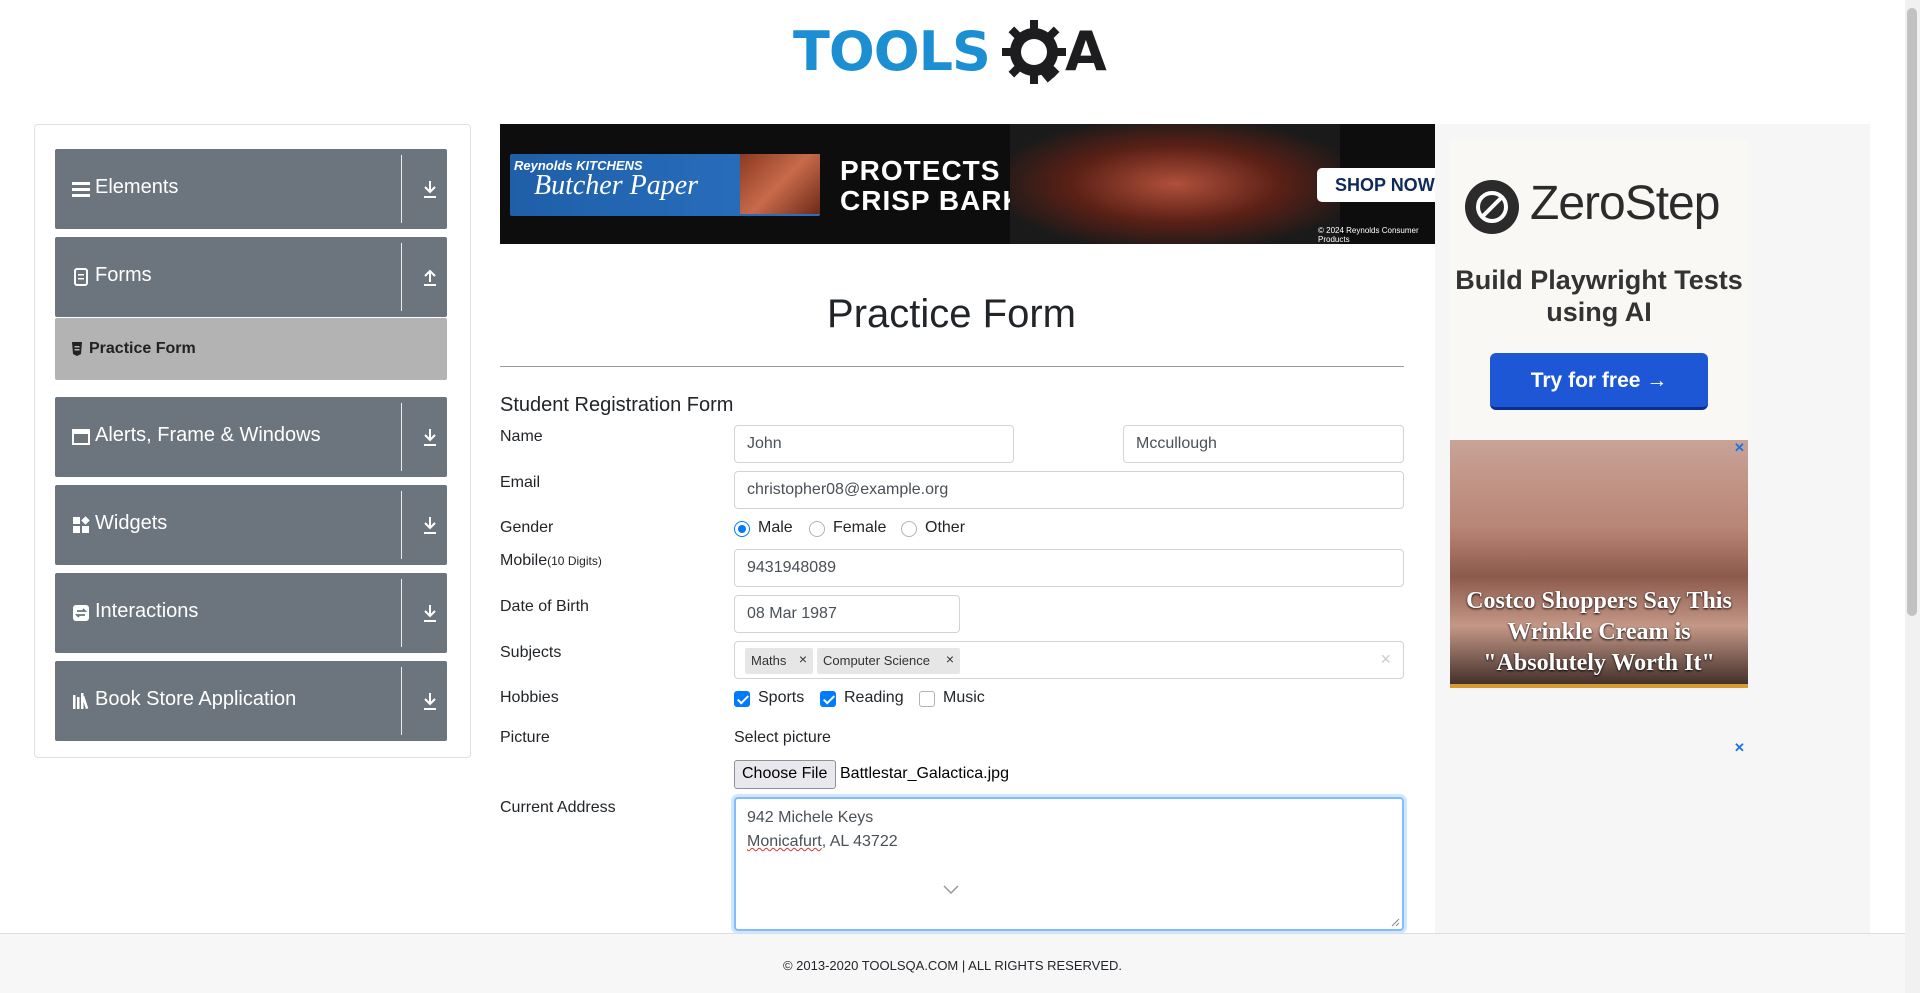 Image resolution: width=1920 pixels, height=993 pixels. Describe the element at coordinates (920, 170) in the screenshot. I see `banner-headline-1: PROTECTS` at that location.